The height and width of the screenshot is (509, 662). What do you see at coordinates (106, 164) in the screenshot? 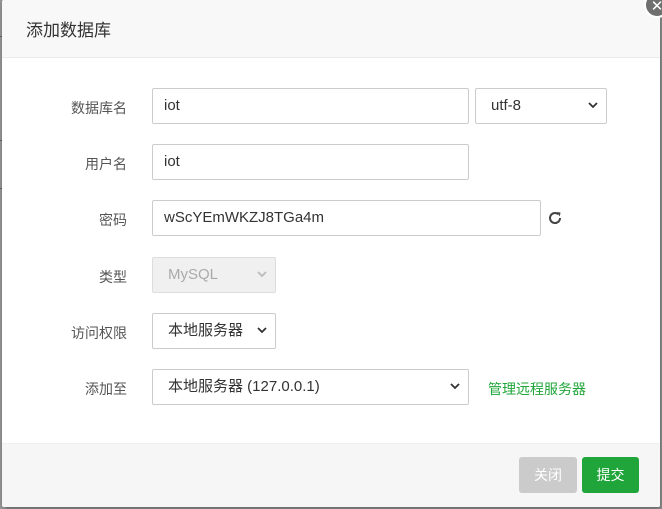
I see `username-label: 用户名` at bounding box center [106, 164].